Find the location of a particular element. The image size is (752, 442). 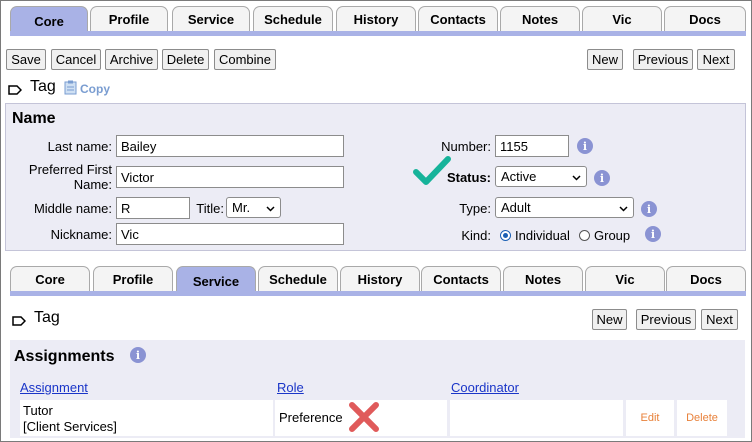

column-header-role: Role is located at coordinates (290, 387).